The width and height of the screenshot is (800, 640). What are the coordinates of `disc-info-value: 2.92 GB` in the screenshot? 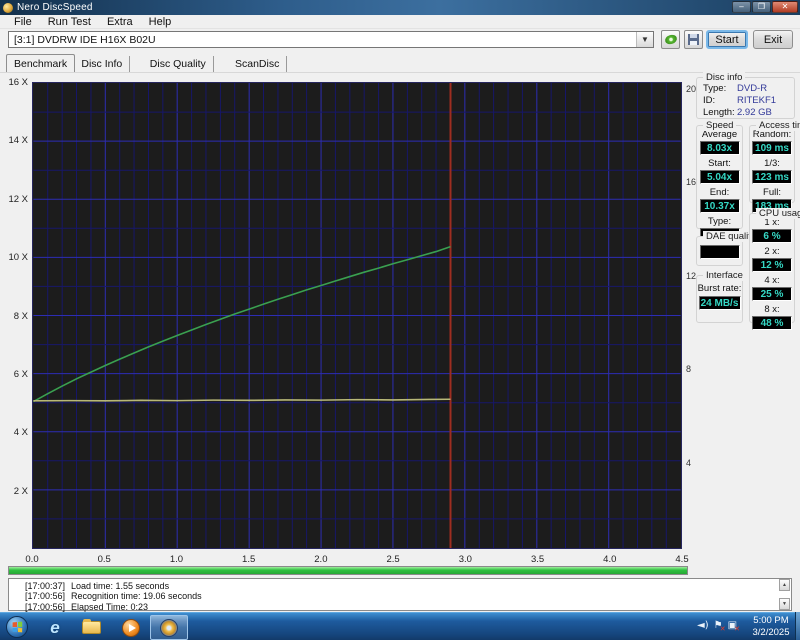 It's located at (754, 112).